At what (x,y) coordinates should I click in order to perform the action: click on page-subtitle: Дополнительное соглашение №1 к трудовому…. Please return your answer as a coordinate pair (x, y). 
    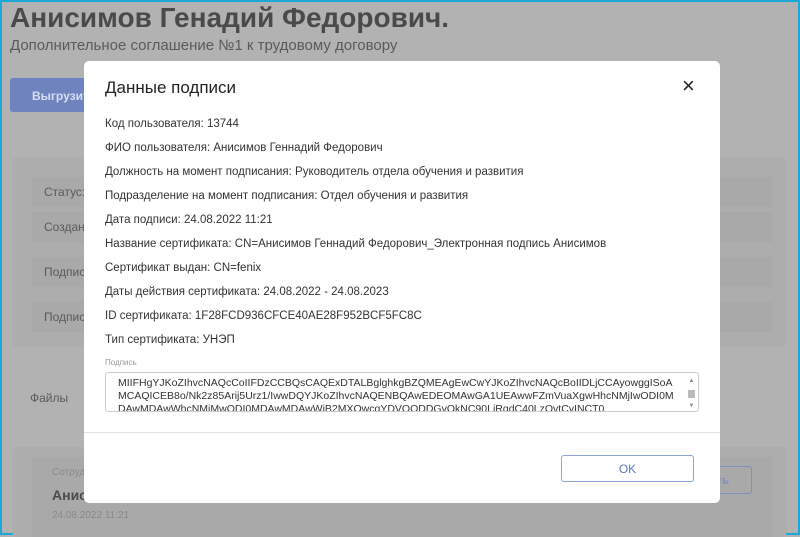
    Looking at the image, I should click on (204, 45).